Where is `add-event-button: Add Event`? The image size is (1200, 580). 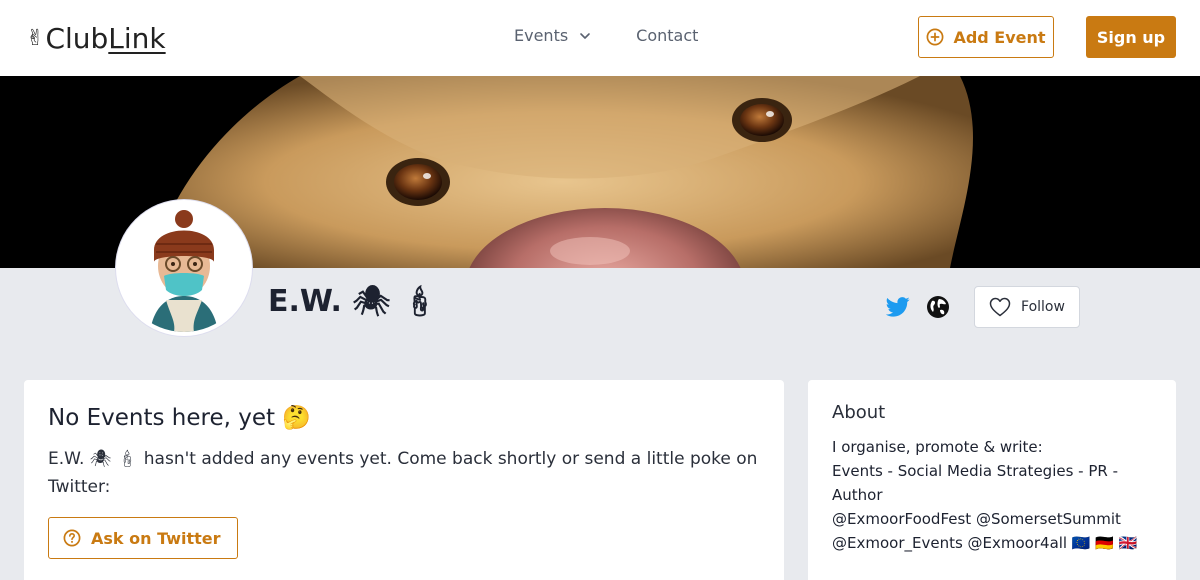 add-event-button: Add Event is located at coordinates (986, 37).